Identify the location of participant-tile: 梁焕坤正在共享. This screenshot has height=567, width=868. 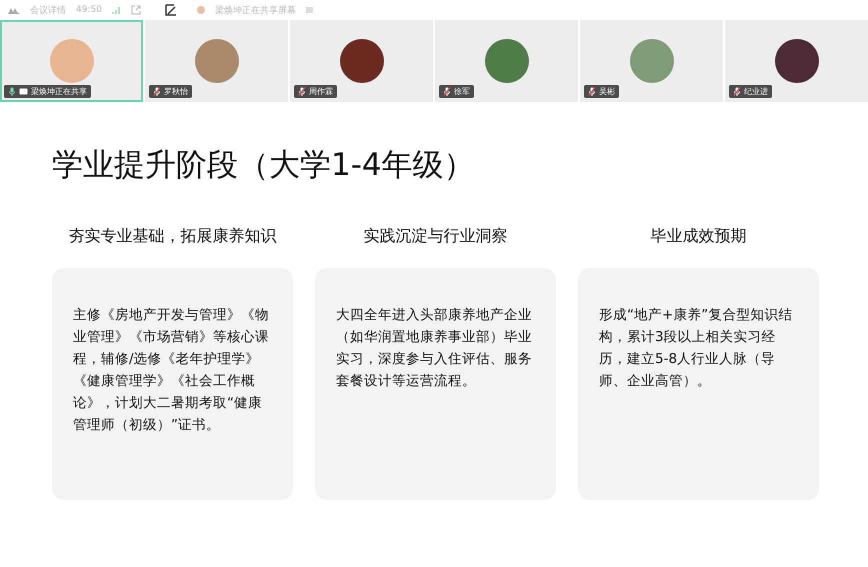
(71, 61).